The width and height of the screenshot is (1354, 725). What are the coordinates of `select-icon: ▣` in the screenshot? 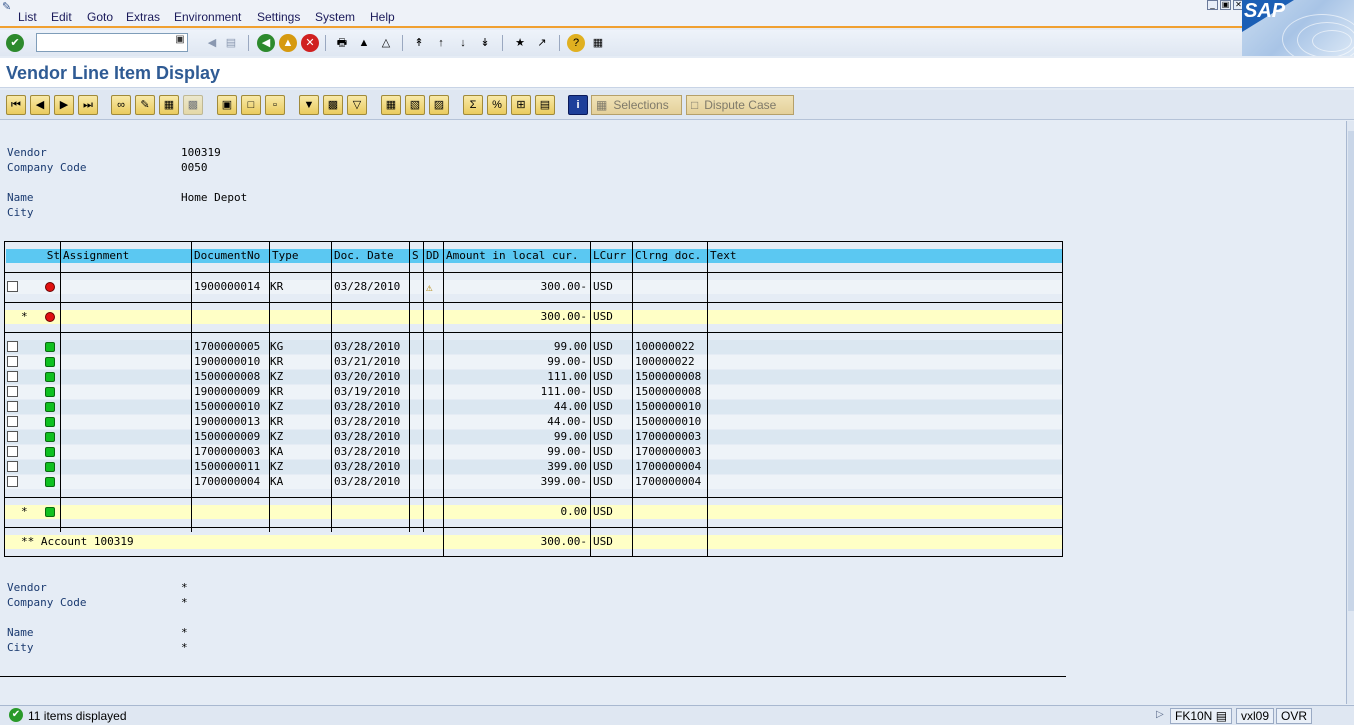 It's located at (227, 105).